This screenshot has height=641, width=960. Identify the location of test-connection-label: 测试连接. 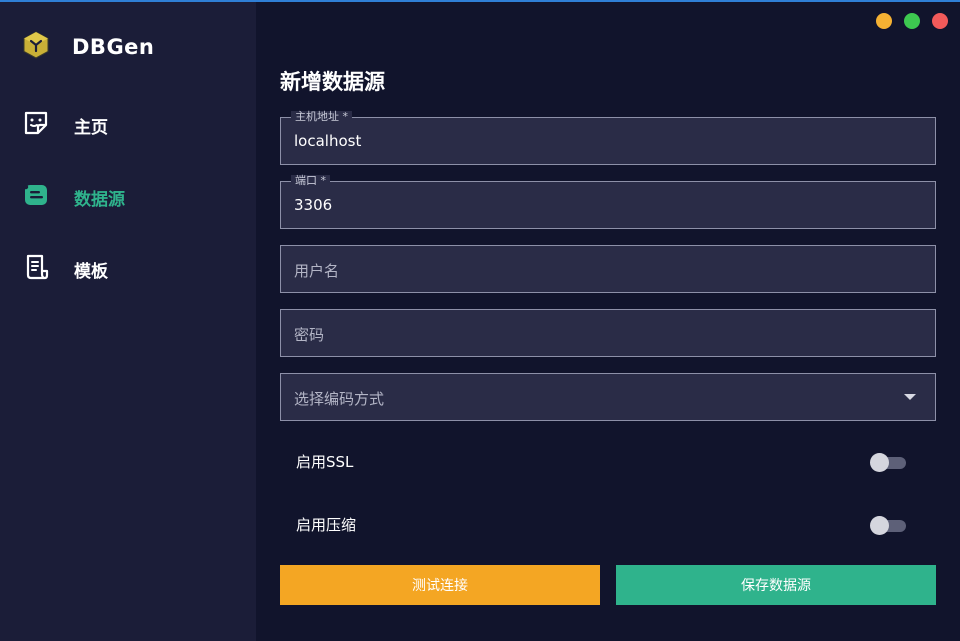
(440, 586).